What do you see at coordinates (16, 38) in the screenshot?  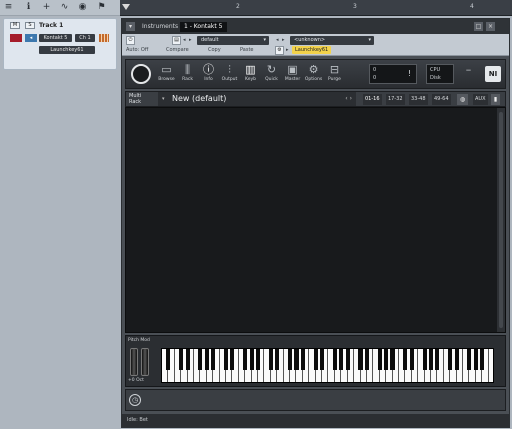 I see `record-arm-button` at bounding box center [16, 38].